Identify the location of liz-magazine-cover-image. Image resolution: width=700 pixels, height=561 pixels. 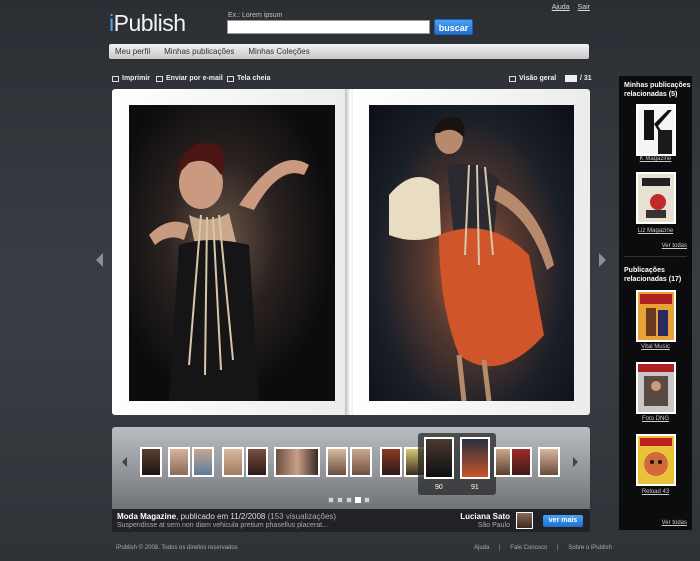
(656, 198).